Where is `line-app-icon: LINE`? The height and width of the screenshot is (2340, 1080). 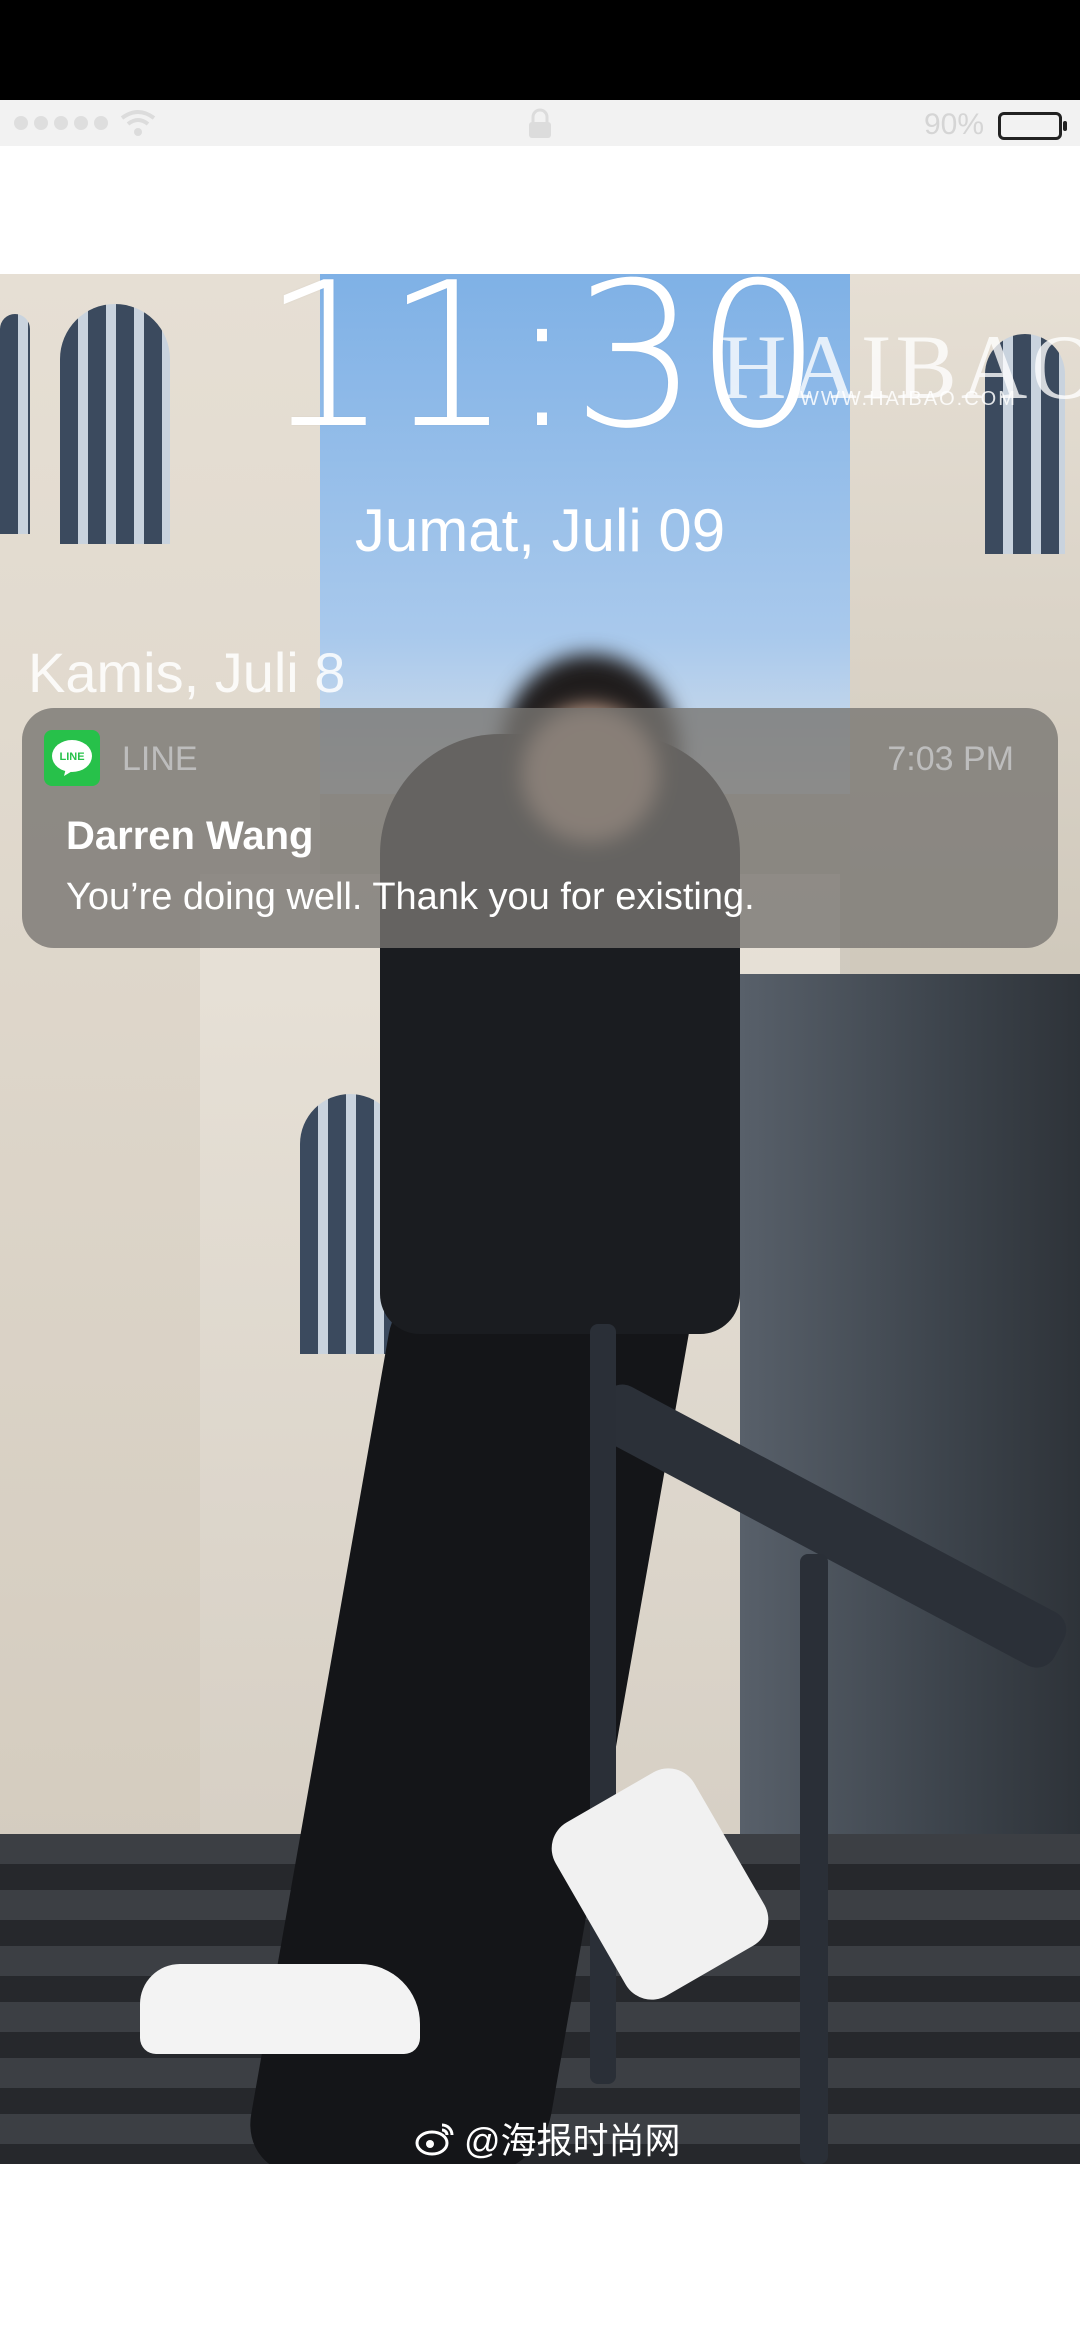 line-app-icon: LINE is located at coordinates (72, 758).